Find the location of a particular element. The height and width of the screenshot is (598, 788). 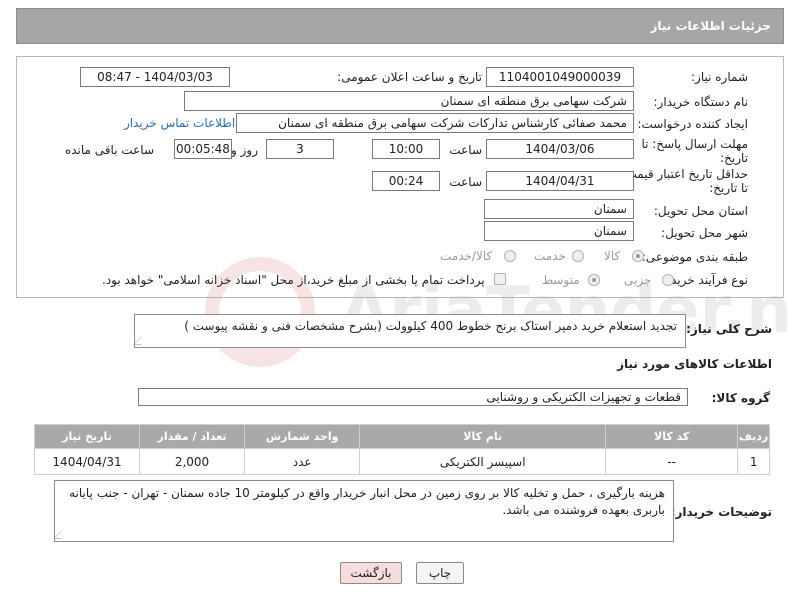

days-field: 3 is located at coordinates (300, 149).